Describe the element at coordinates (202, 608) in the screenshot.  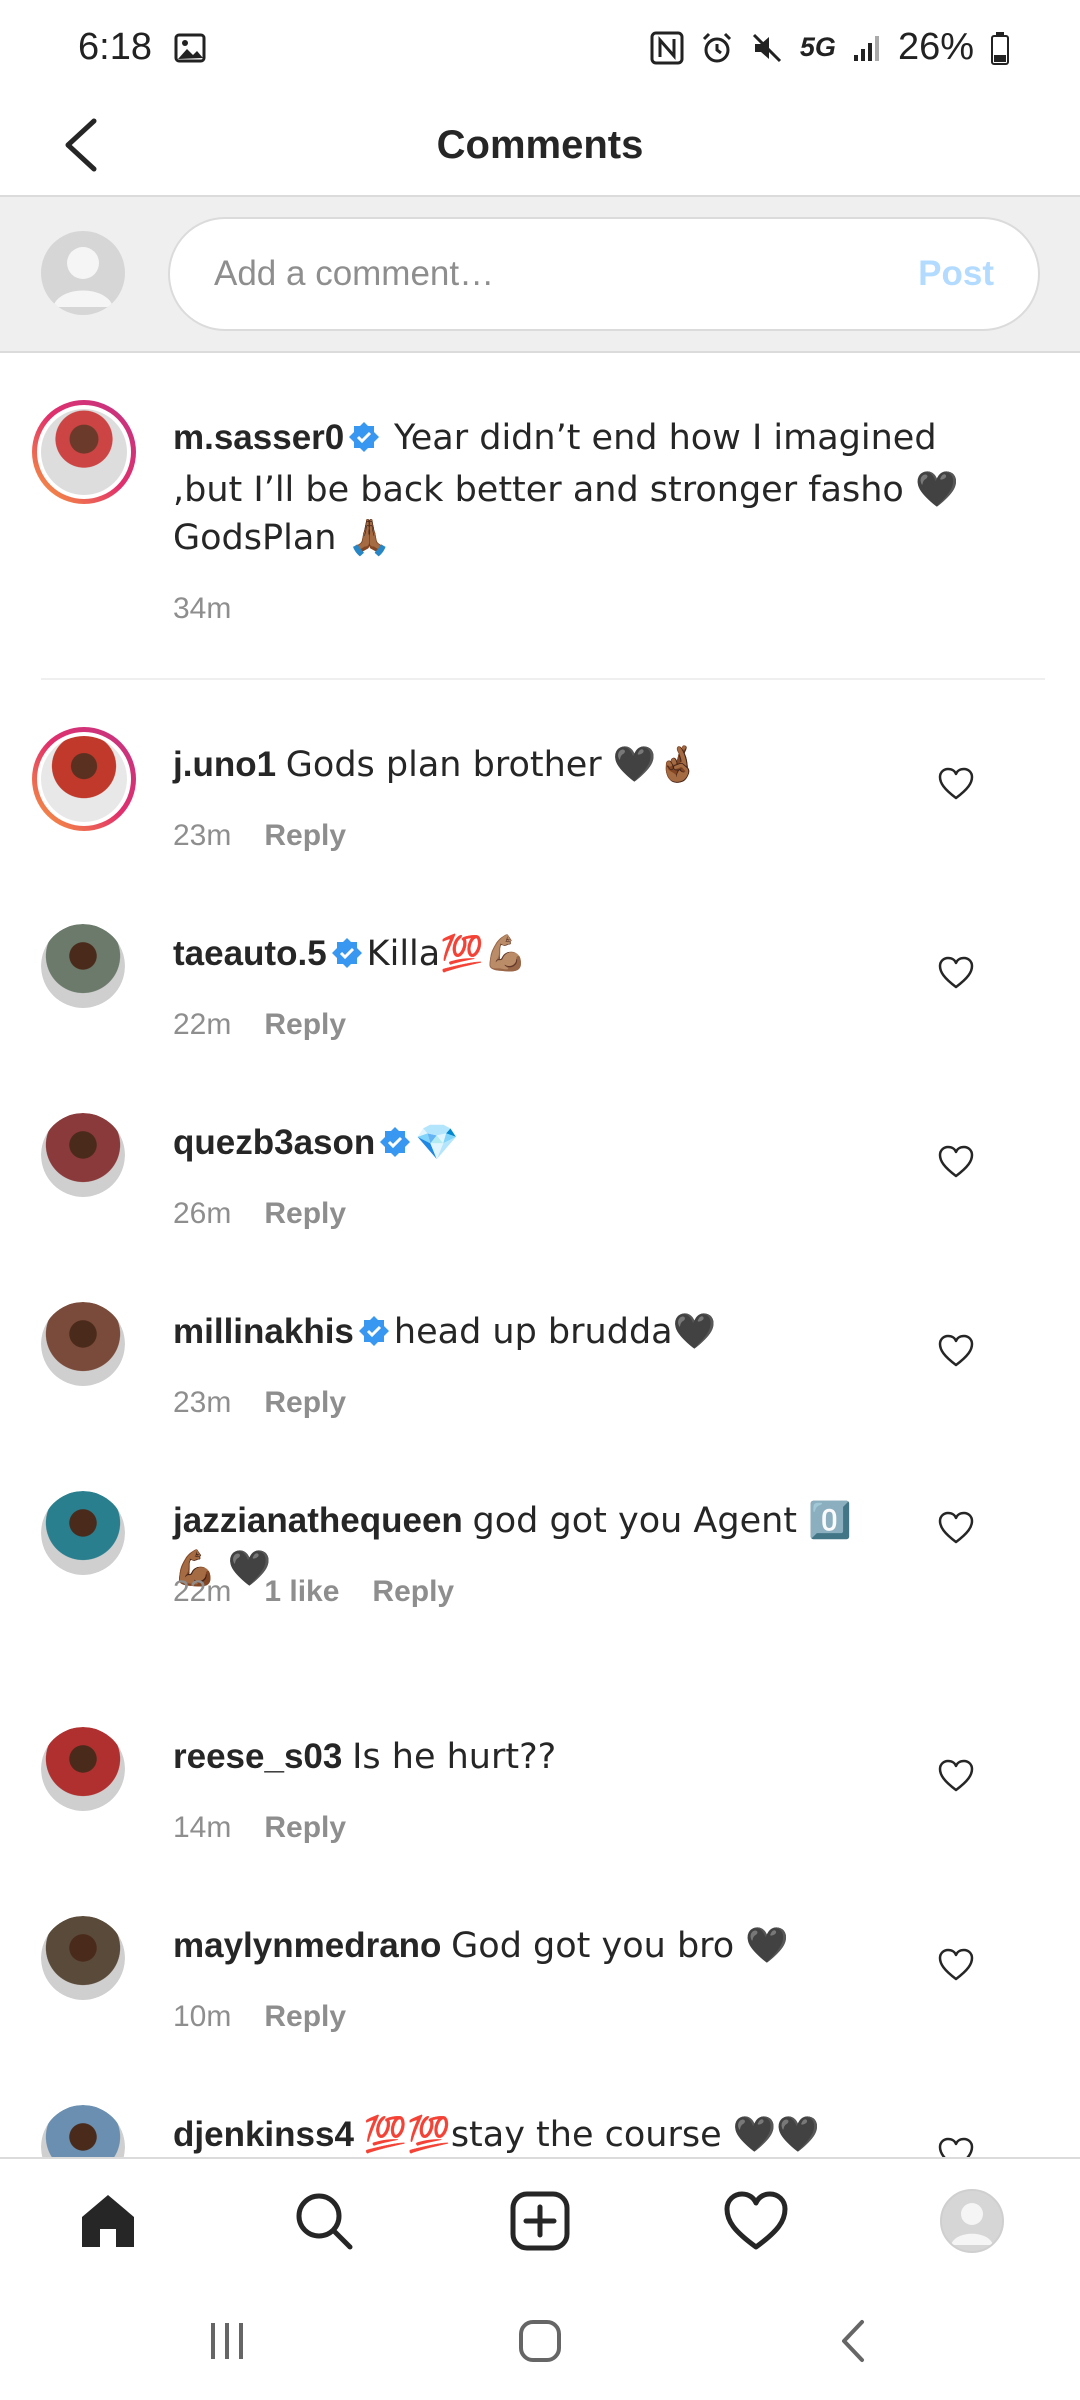
I see `caption-timestamp: 34m` at that location.